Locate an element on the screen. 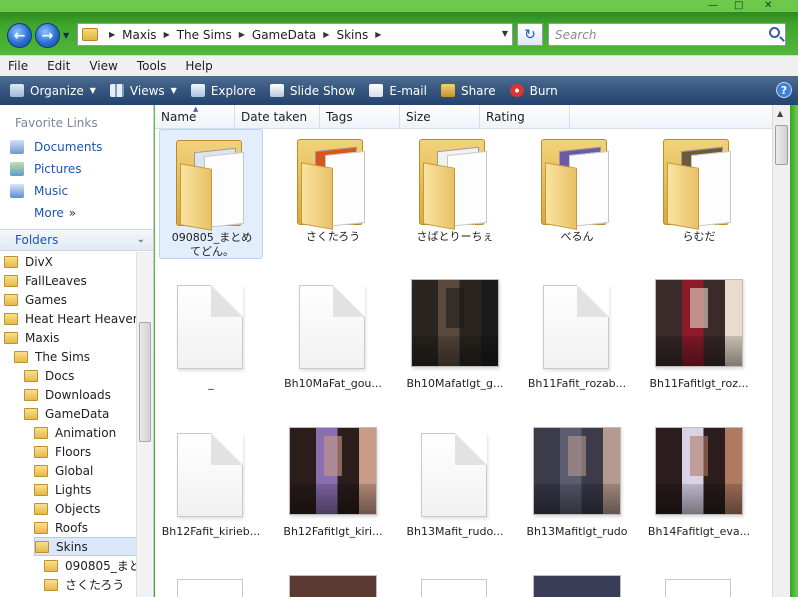 This screenshot has width=798, height=597. favorite-music: Music is located at coordinates (39, 191).